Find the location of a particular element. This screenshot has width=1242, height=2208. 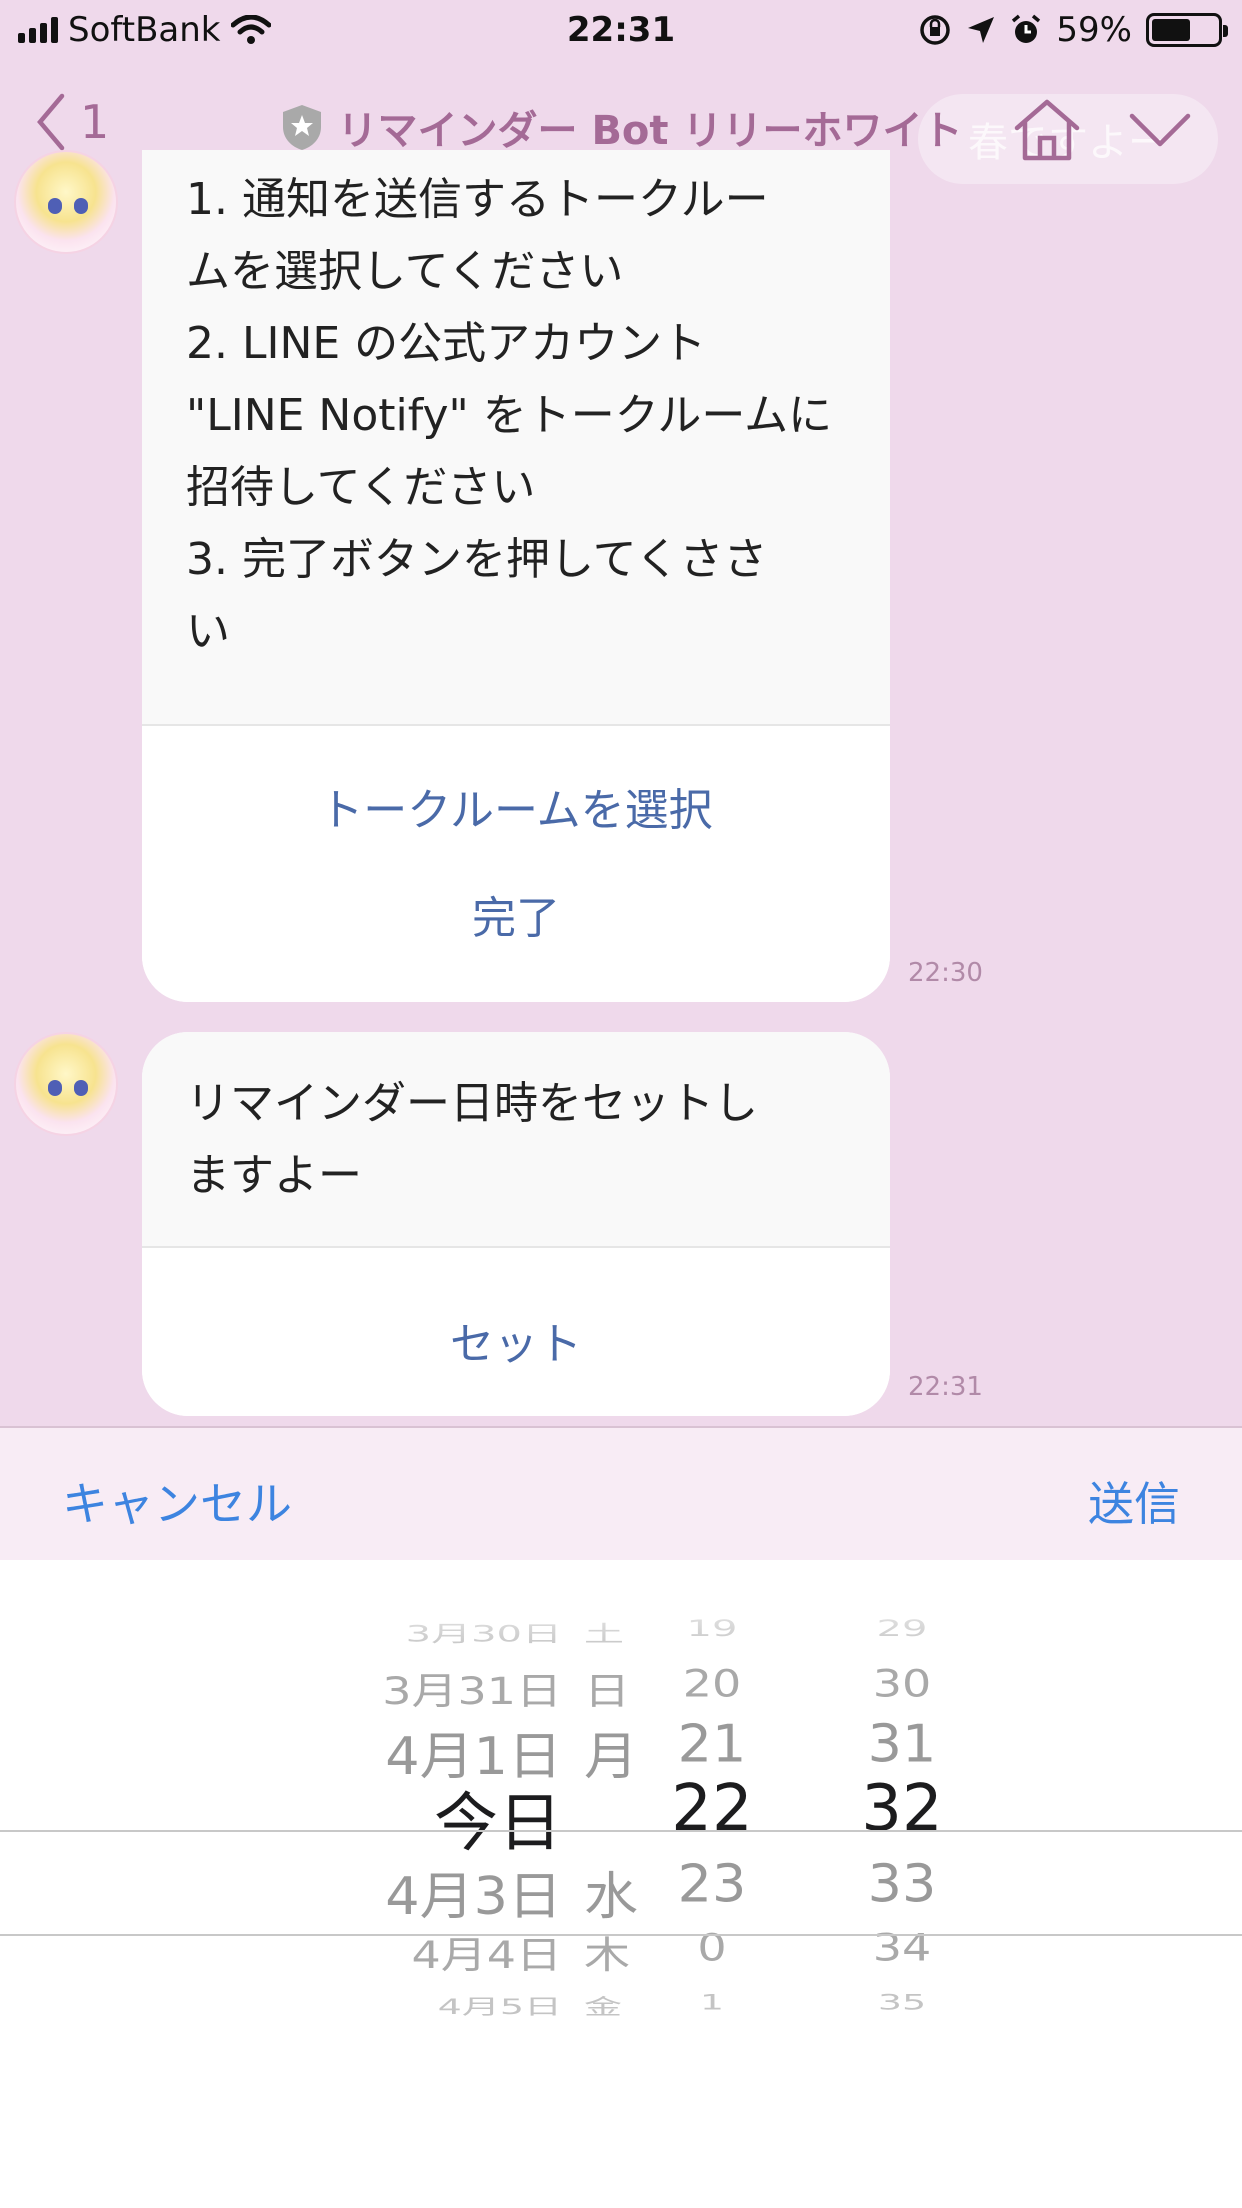

message-line: い is located at coordinates (208, 631).